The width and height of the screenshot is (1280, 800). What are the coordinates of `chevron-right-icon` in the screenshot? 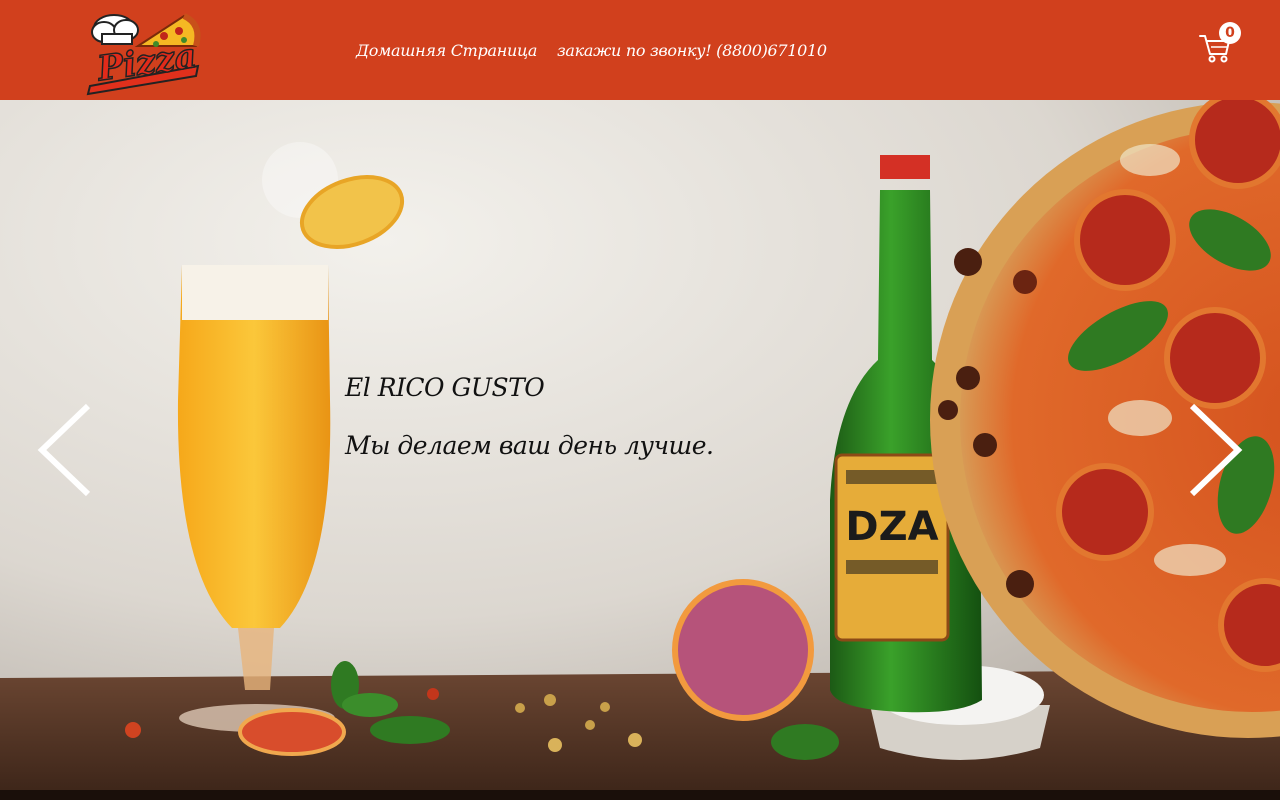 It's located at (1216, 450).